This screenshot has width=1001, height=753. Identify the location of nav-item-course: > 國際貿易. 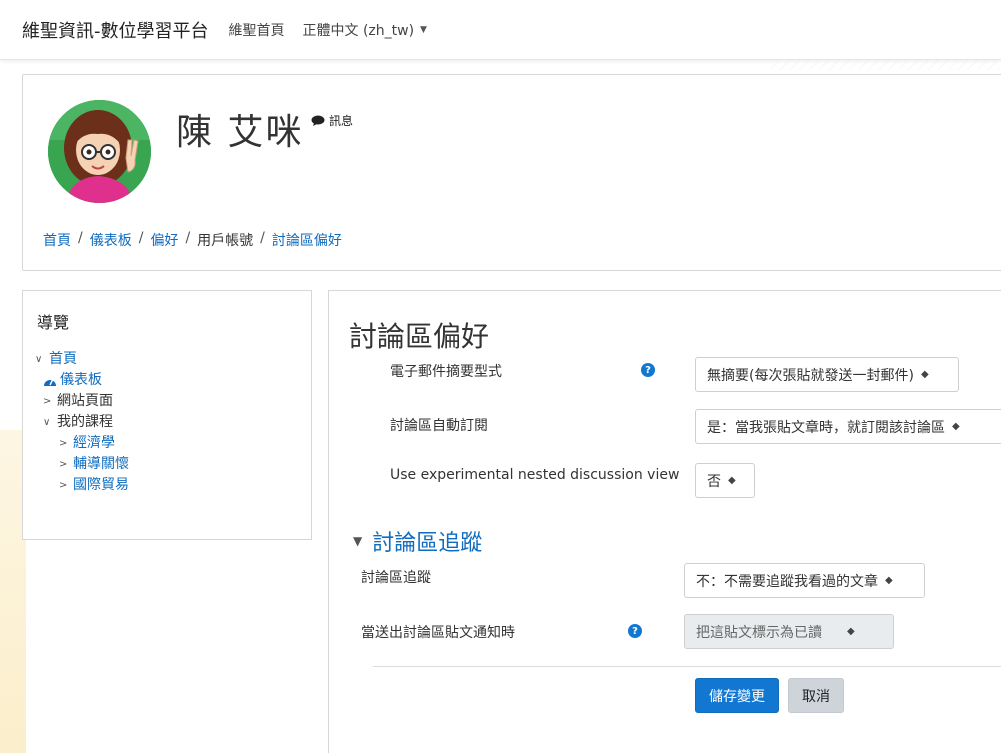
(82, 485).